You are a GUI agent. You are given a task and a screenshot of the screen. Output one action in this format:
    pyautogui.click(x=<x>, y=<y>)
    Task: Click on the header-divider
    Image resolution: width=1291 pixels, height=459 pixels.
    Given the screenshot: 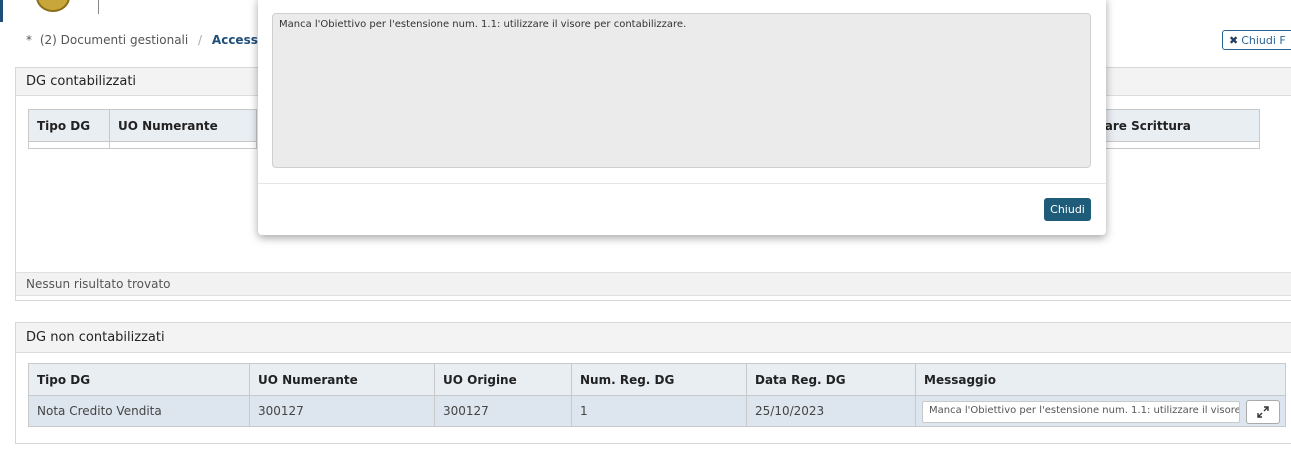 What is the action you would take?
    pyautogui.click(x=98, y=7)
    